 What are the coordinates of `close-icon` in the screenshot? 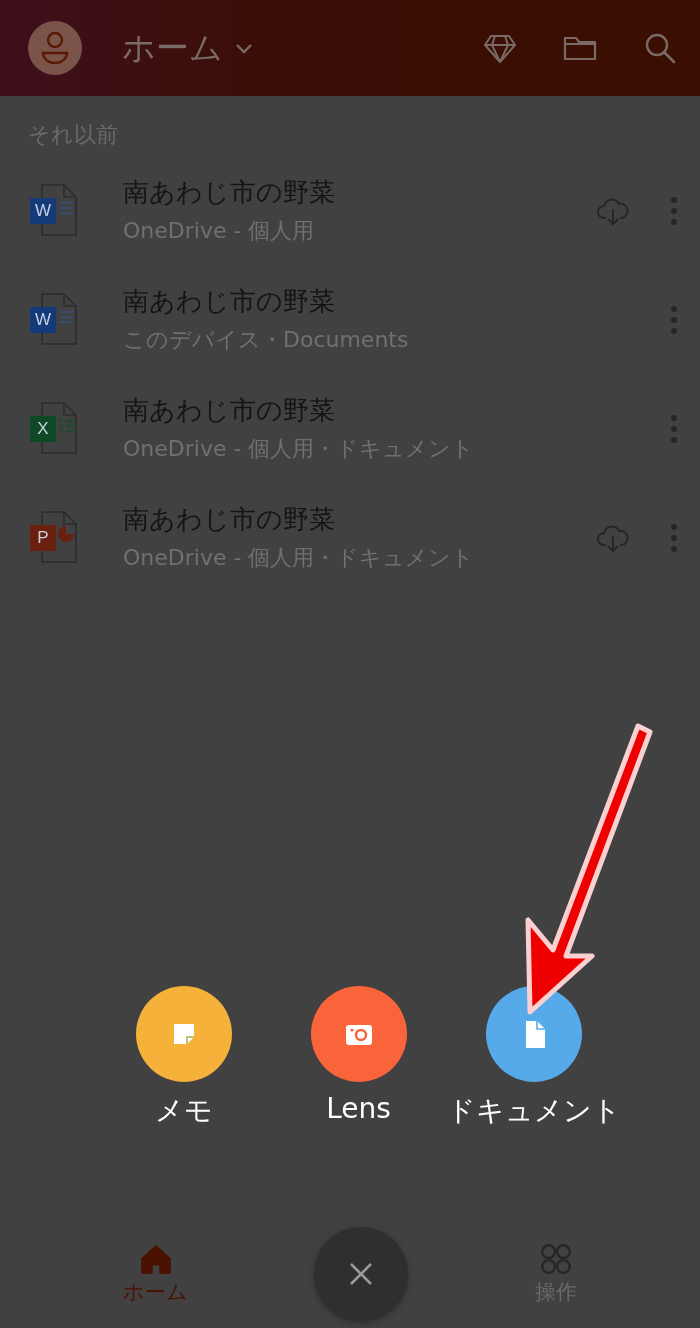 It's located at (361, 1274).